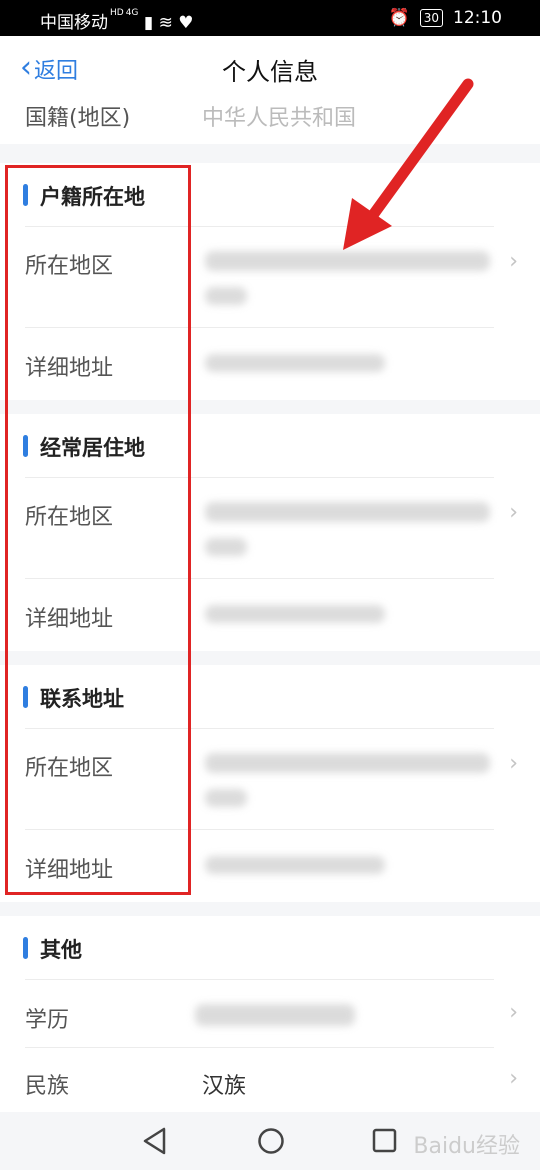 The height and width of the screenshot is (1170, 540). What do you see at coordinates (61, 950) in the screenshot?
I see `other-title: 其他` at bounding box center [61, 950].